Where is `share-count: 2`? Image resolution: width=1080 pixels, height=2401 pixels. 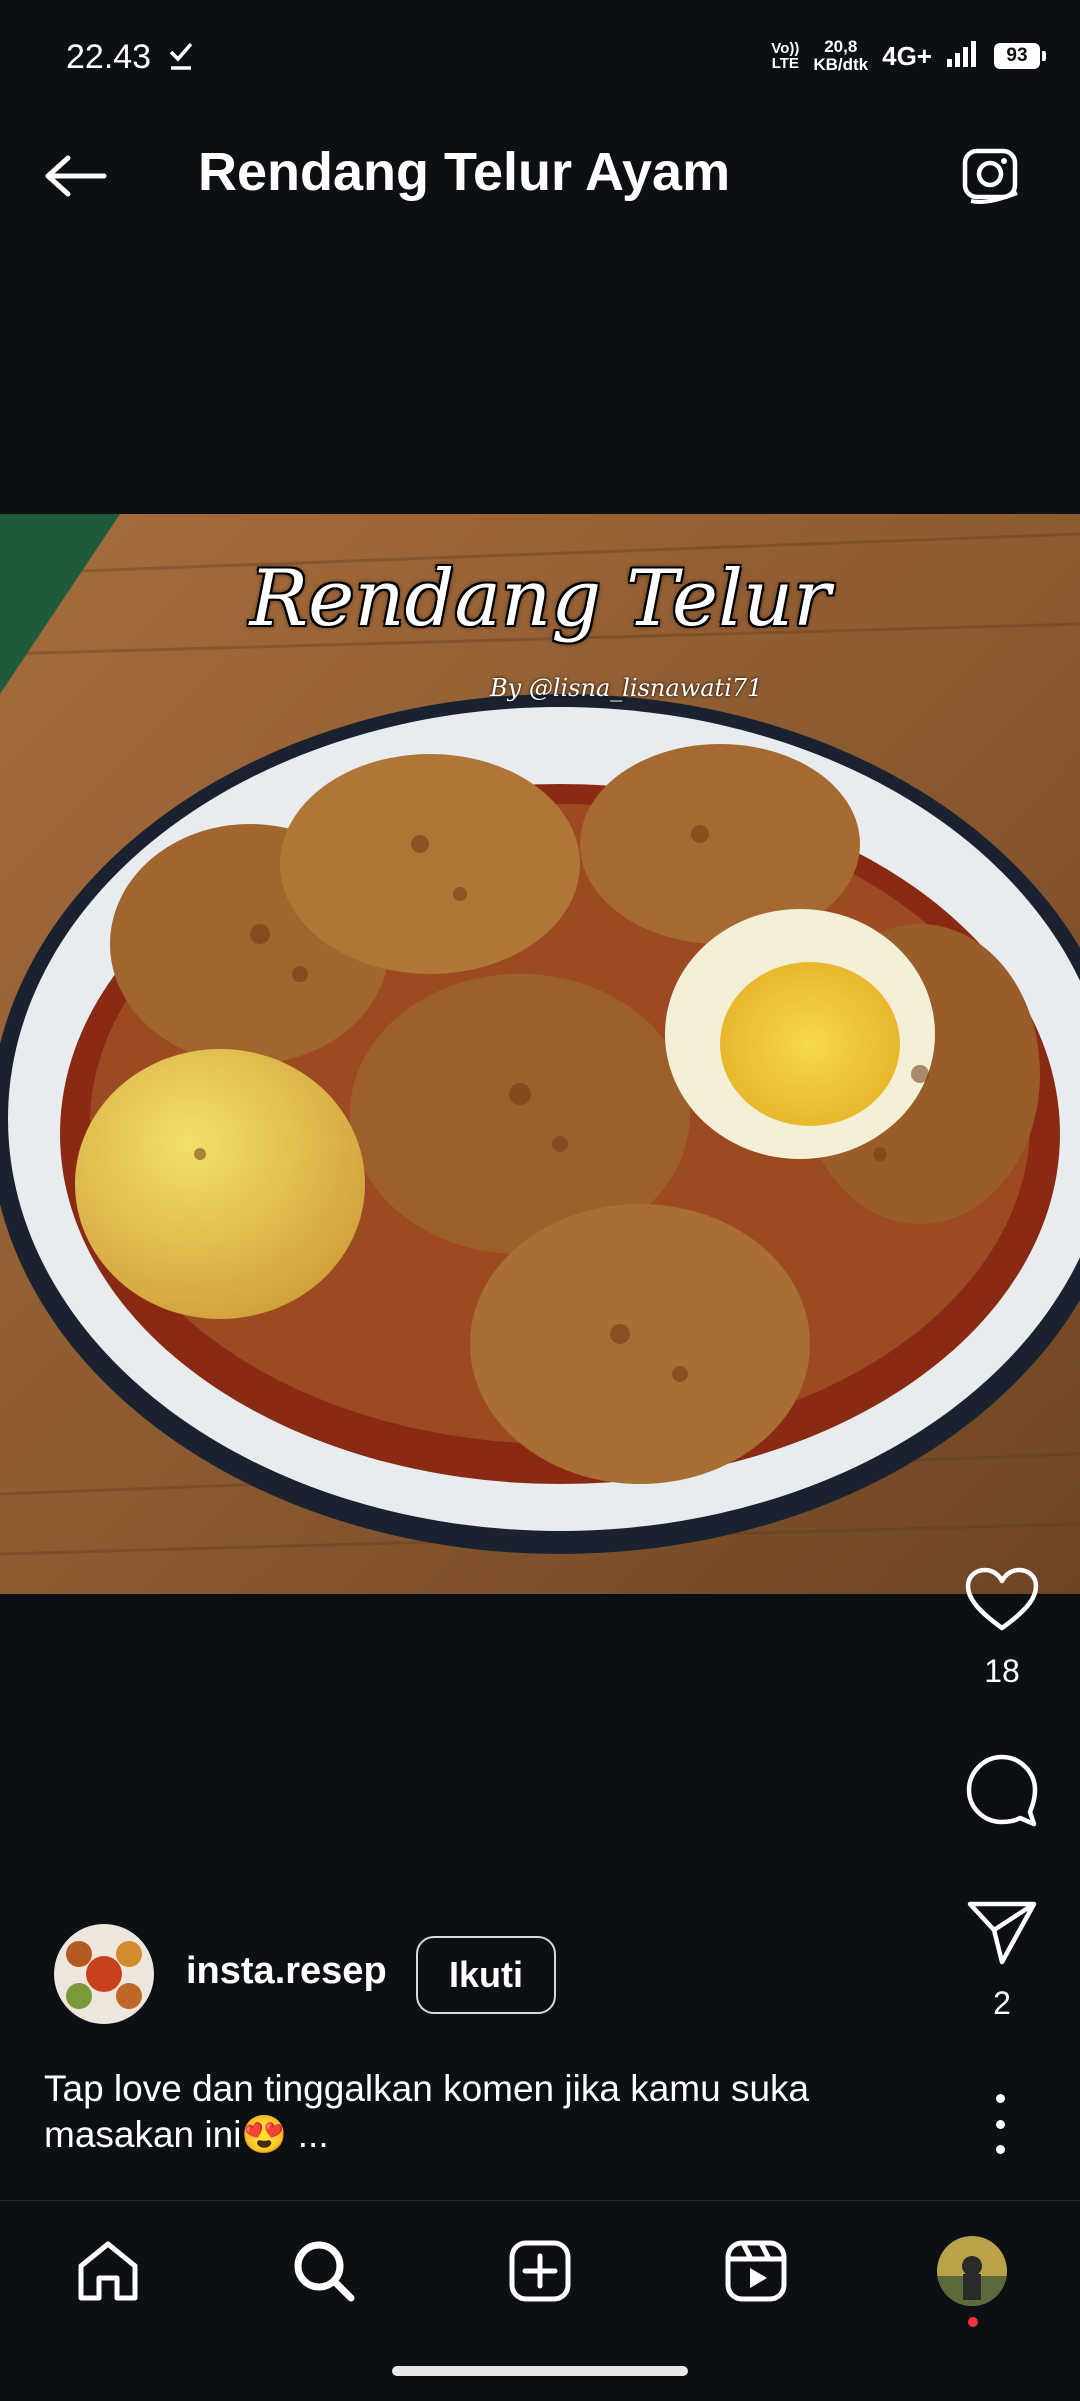
share-count: 2 is located at coordinates (1002, 2003).